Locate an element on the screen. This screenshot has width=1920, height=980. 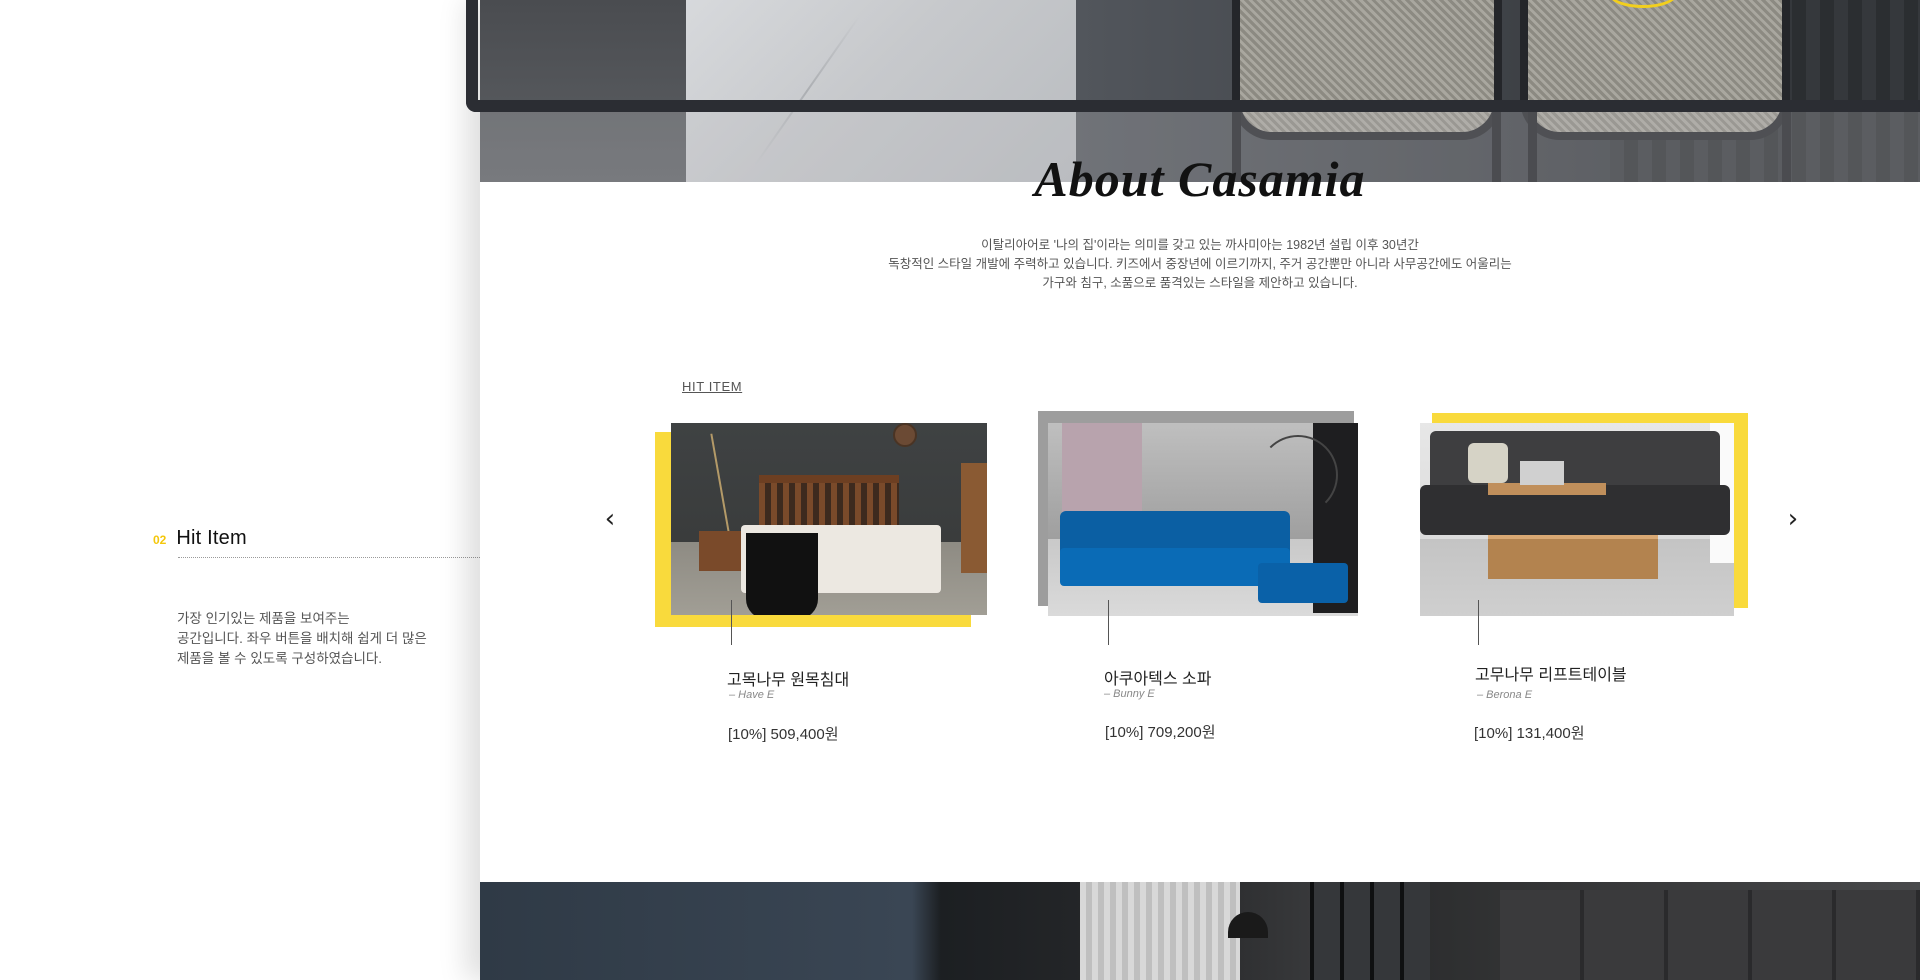
chevron-right-icon: › is located at coordinates (1793, 519).